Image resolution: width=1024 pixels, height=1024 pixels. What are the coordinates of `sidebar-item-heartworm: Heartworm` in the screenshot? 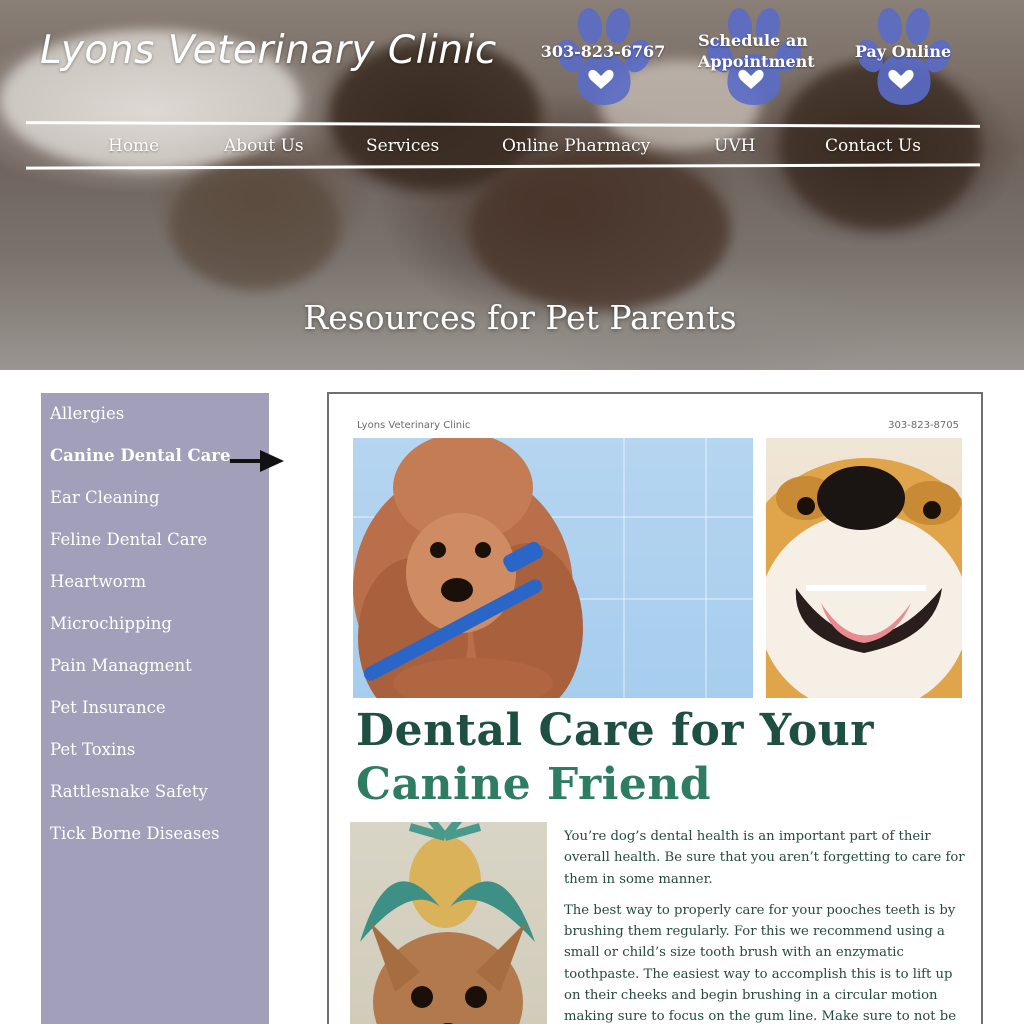 It's located at (98, 581).